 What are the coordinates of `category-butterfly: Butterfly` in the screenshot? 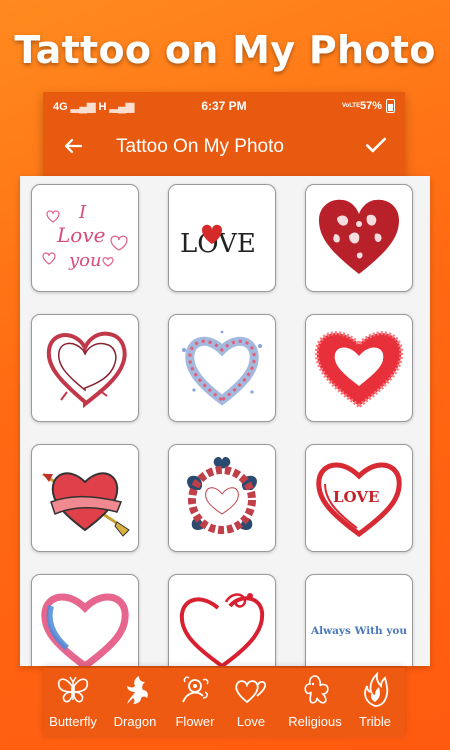 It's located at (73, 703).